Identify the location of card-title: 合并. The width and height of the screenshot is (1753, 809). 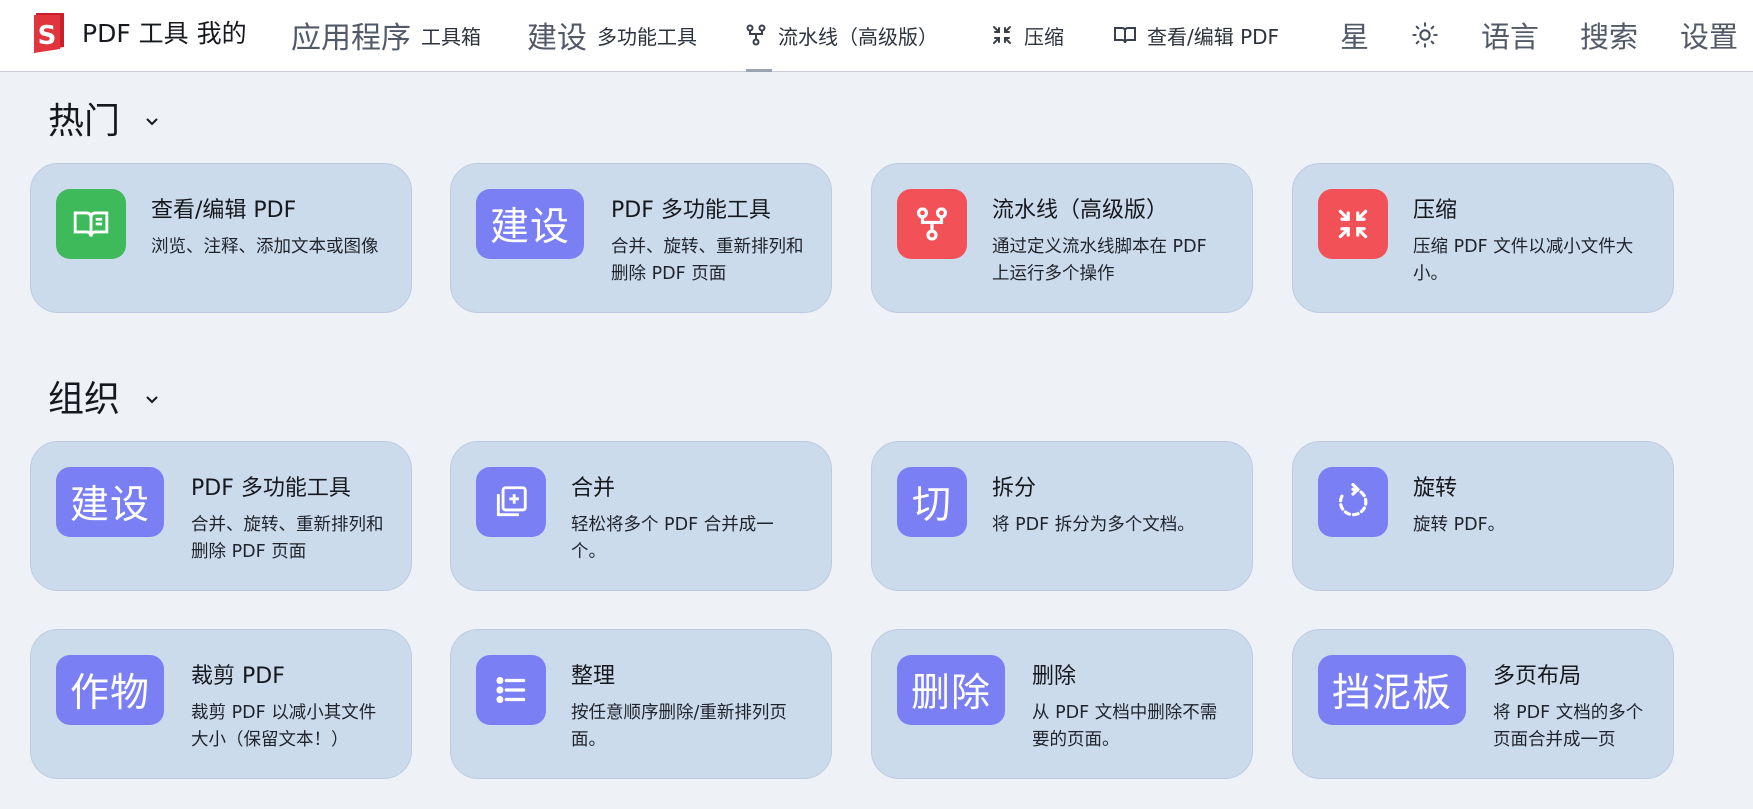
(593, 488).